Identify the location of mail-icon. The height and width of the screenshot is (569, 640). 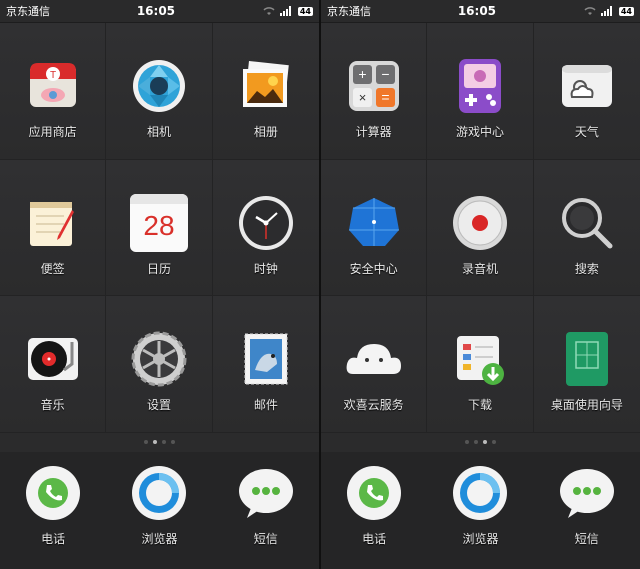
(266, 359).